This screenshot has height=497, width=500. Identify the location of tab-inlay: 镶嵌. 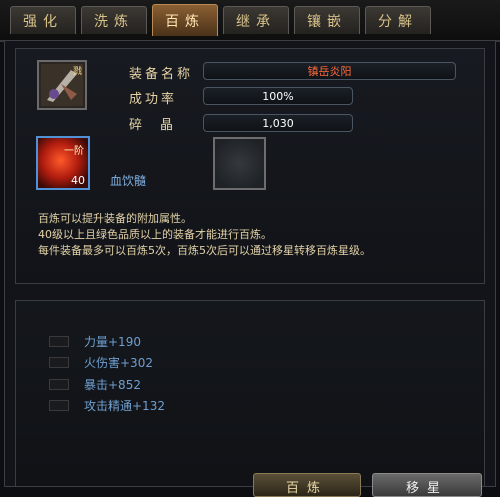
(327, 20).